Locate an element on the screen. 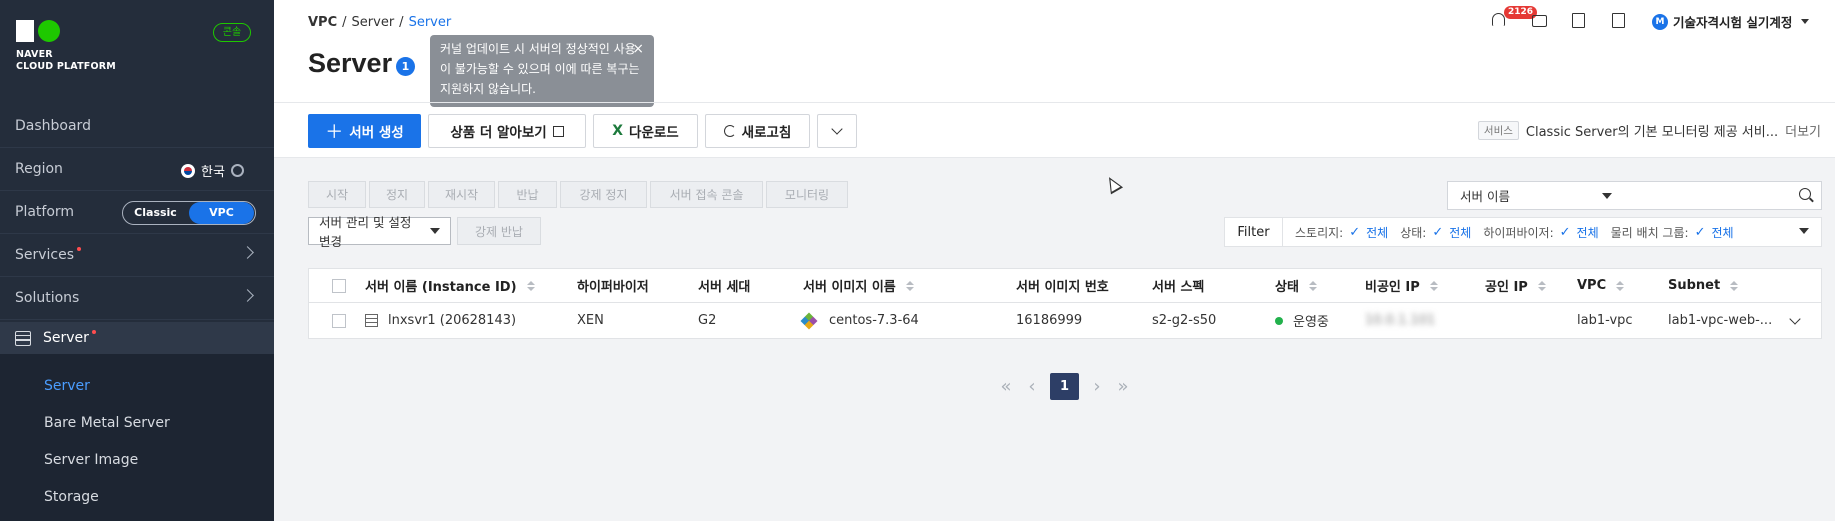 The width and height of the screenshot is (1835, 521). column-label: 서버 세대 is located at coordinates (724, 287).